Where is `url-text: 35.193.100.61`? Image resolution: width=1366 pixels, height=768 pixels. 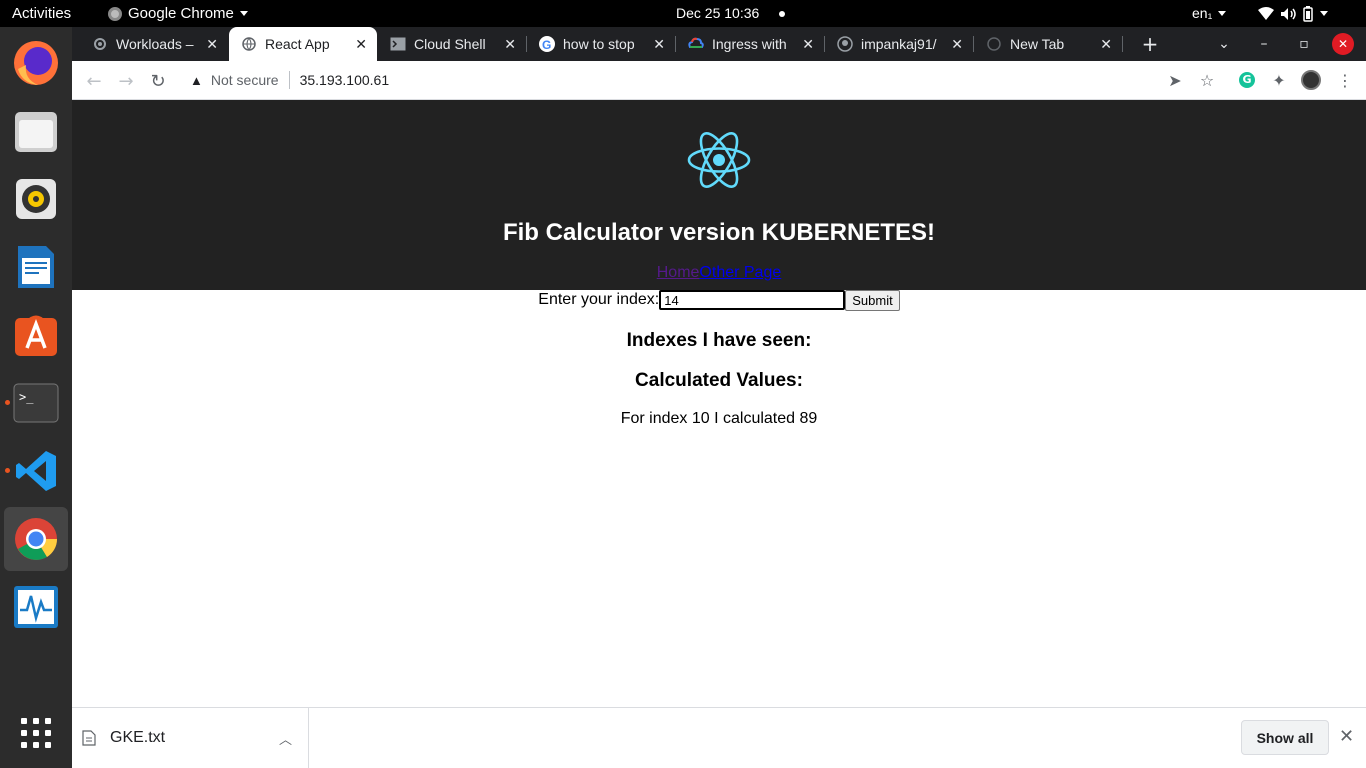
url-text: 35.193.100.61 is located at coordinates (345, 80).